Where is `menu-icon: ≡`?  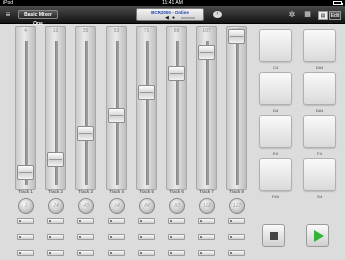
menu-icon: ≡ is located at coordinates (8, 15).